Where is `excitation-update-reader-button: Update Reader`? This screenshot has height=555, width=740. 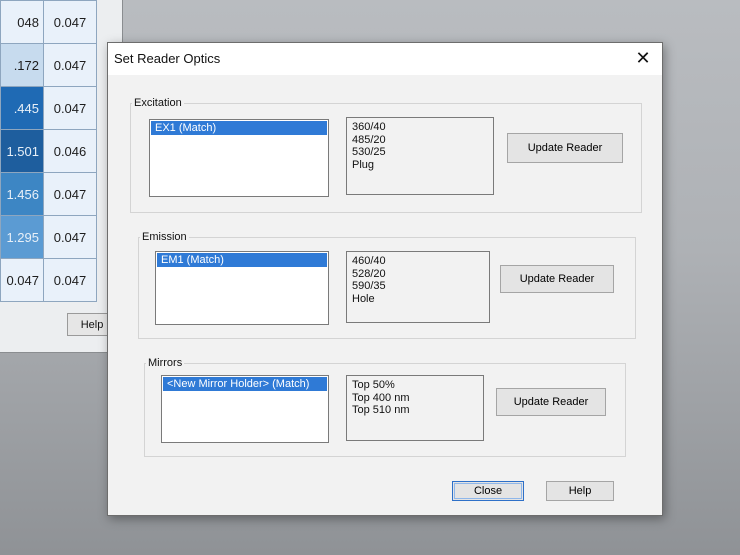 excitation-update-reader-button: Update Reader is located at coordinates (565, 148).